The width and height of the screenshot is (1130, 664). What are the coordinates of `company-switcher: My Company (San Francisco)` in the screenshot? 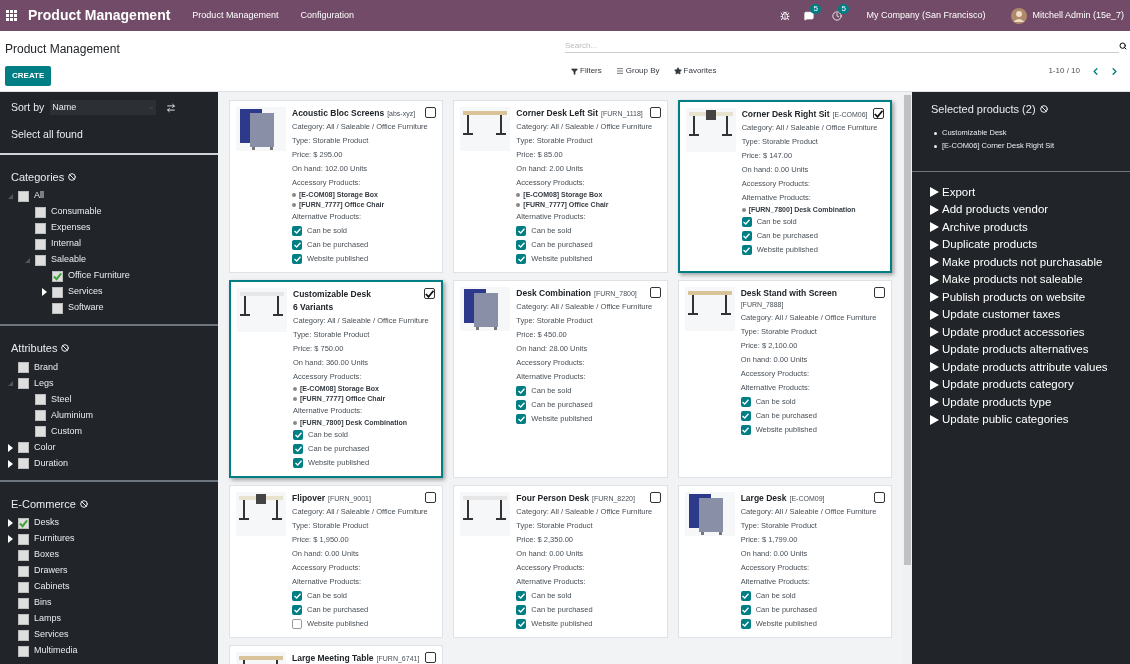 It's located at (926, 15).